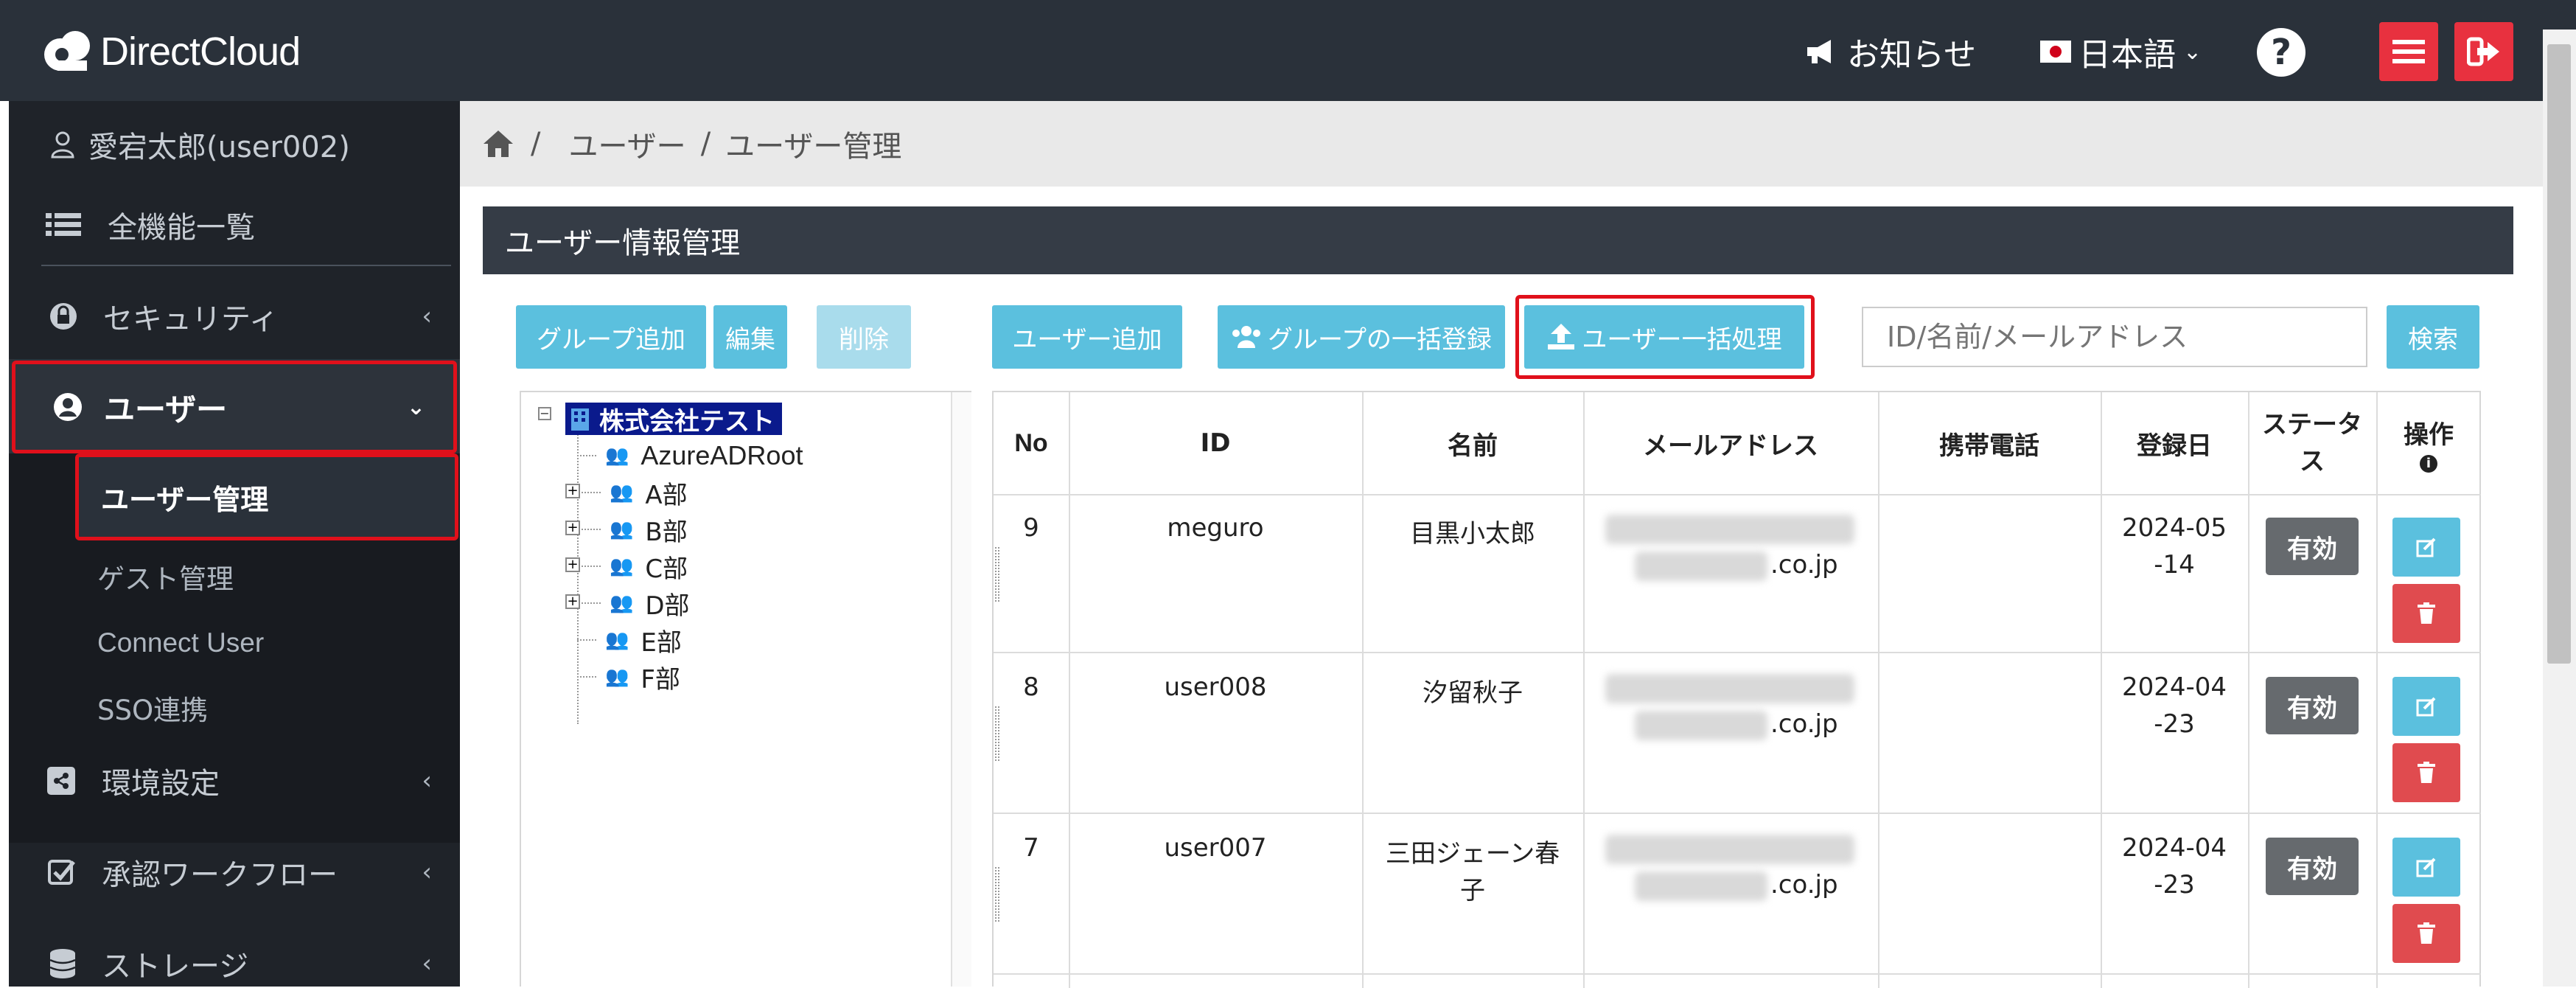  I want to click on breadcrumb-user-management: ユーザー管理, so click(813, 147).